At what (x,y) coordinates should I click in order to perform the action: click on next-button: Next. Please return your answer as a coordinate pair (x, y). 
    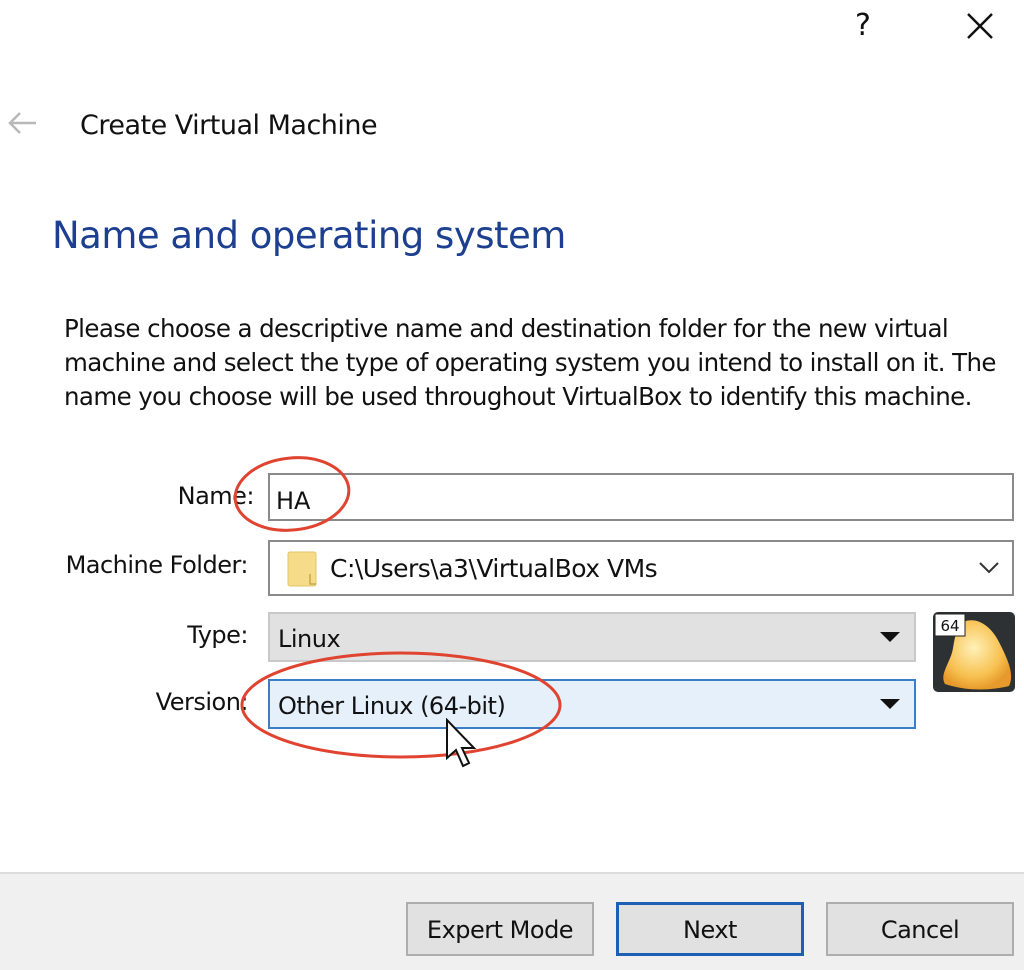
    Looking at the image, I should click on (710, 929).